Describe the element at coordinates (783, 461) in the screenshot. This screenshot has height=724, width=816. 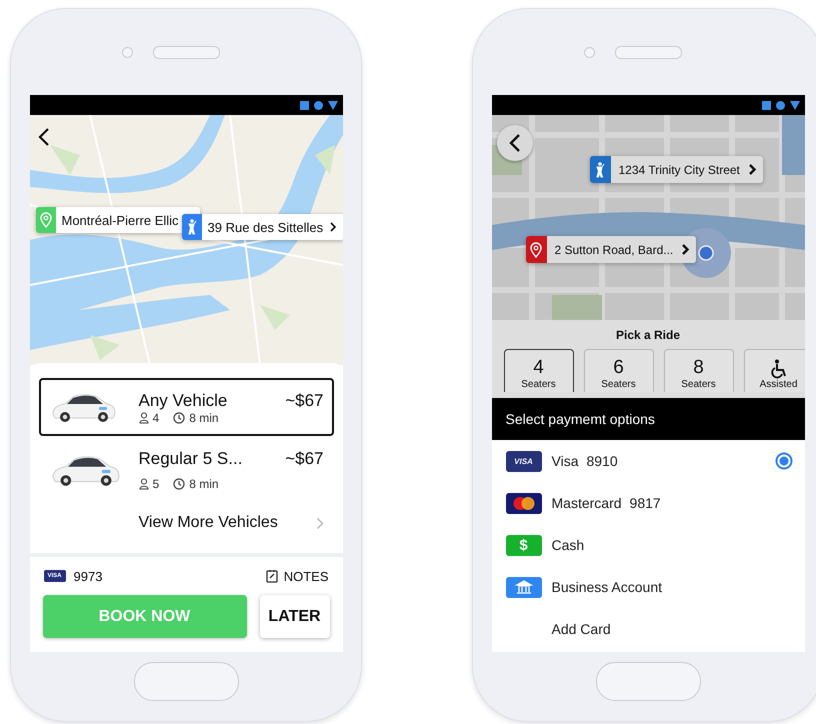
I see `radio-selected-icon` at that location.